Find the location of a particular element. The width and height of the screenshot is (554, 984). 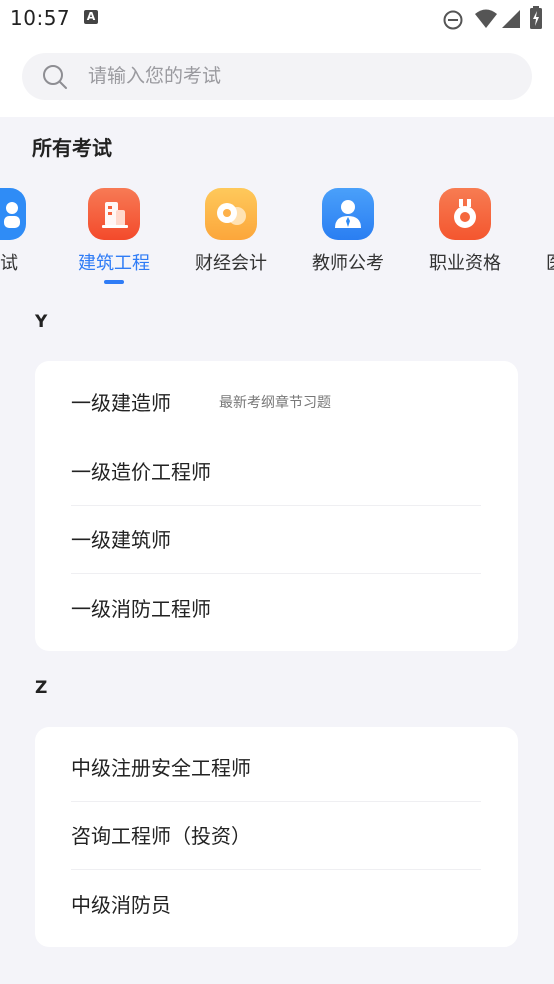

exam-name: 一级建筑师 is located at coordinates (121, 540).